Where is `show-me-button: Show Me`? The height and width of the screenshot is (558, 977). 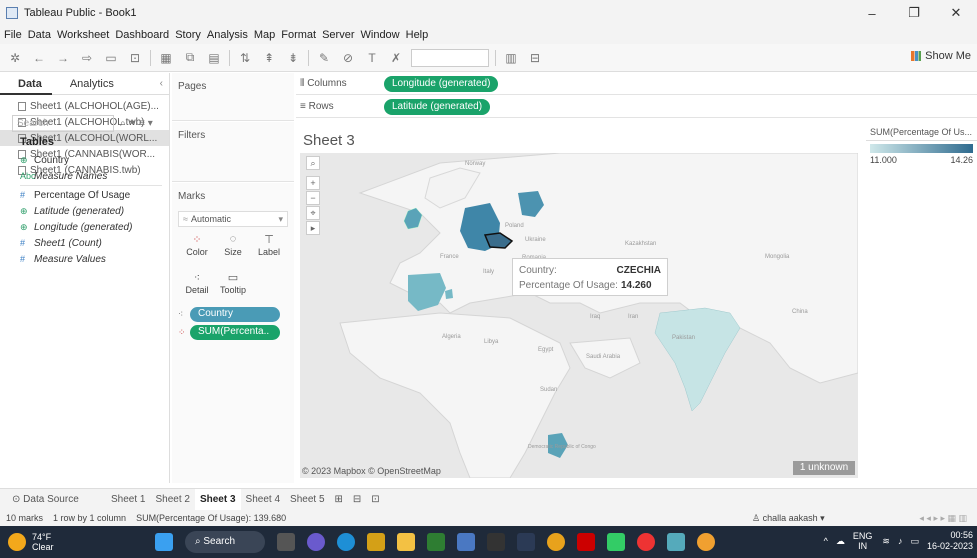
show-me-button: Show Me is located at coordinates (941, 56).